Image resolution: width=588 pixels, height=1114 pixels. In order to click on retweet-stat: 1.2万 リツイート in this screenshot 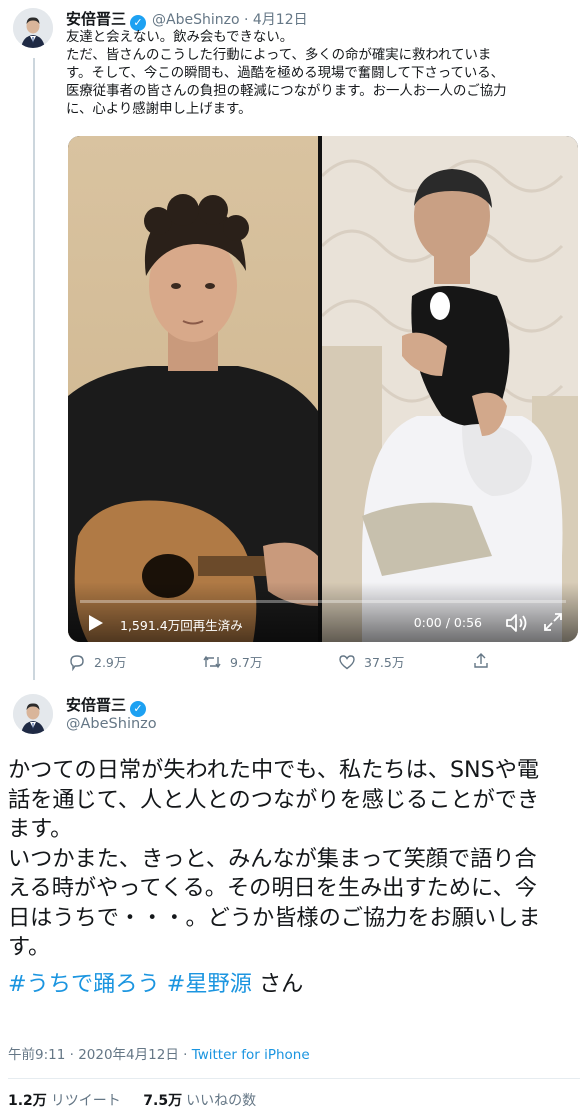, I will do `click(64, 1101)`.